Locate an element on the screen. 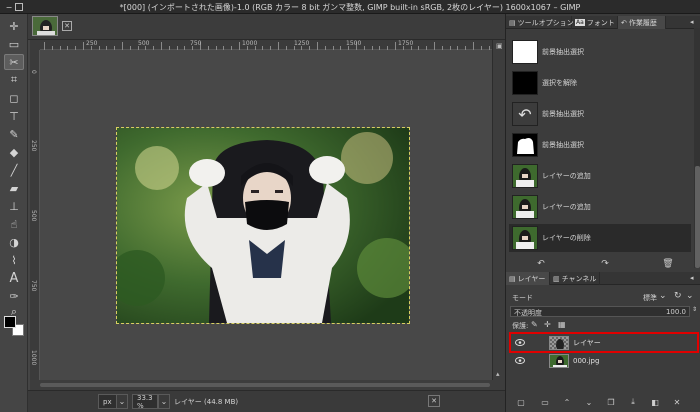 The height and width of the screenshot is (412, 700). tab-layers: ▤ レイヤー is located at coordinates (528, 278).